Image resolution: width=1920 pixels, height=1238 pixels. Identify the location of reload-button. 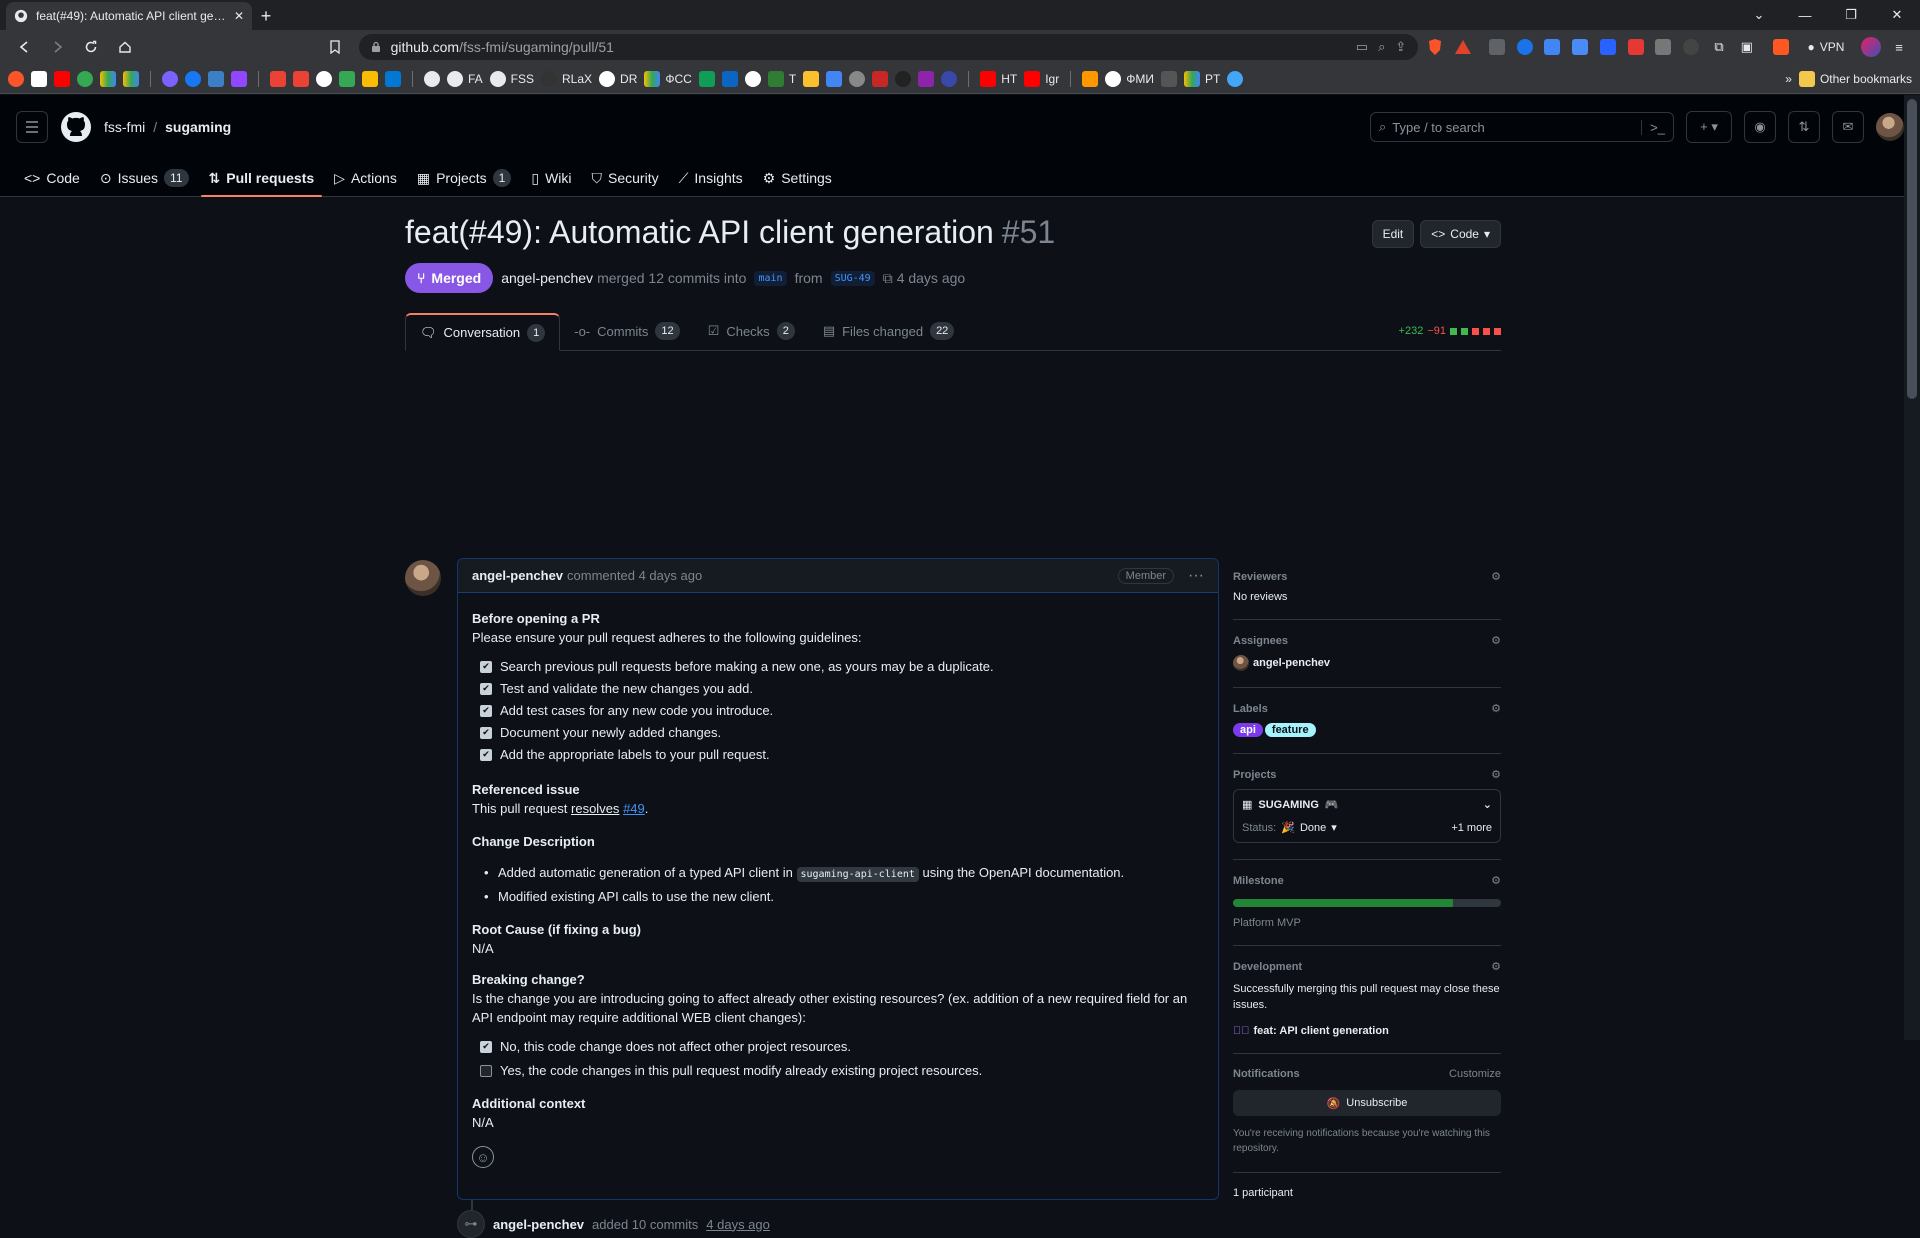
(91, 47).